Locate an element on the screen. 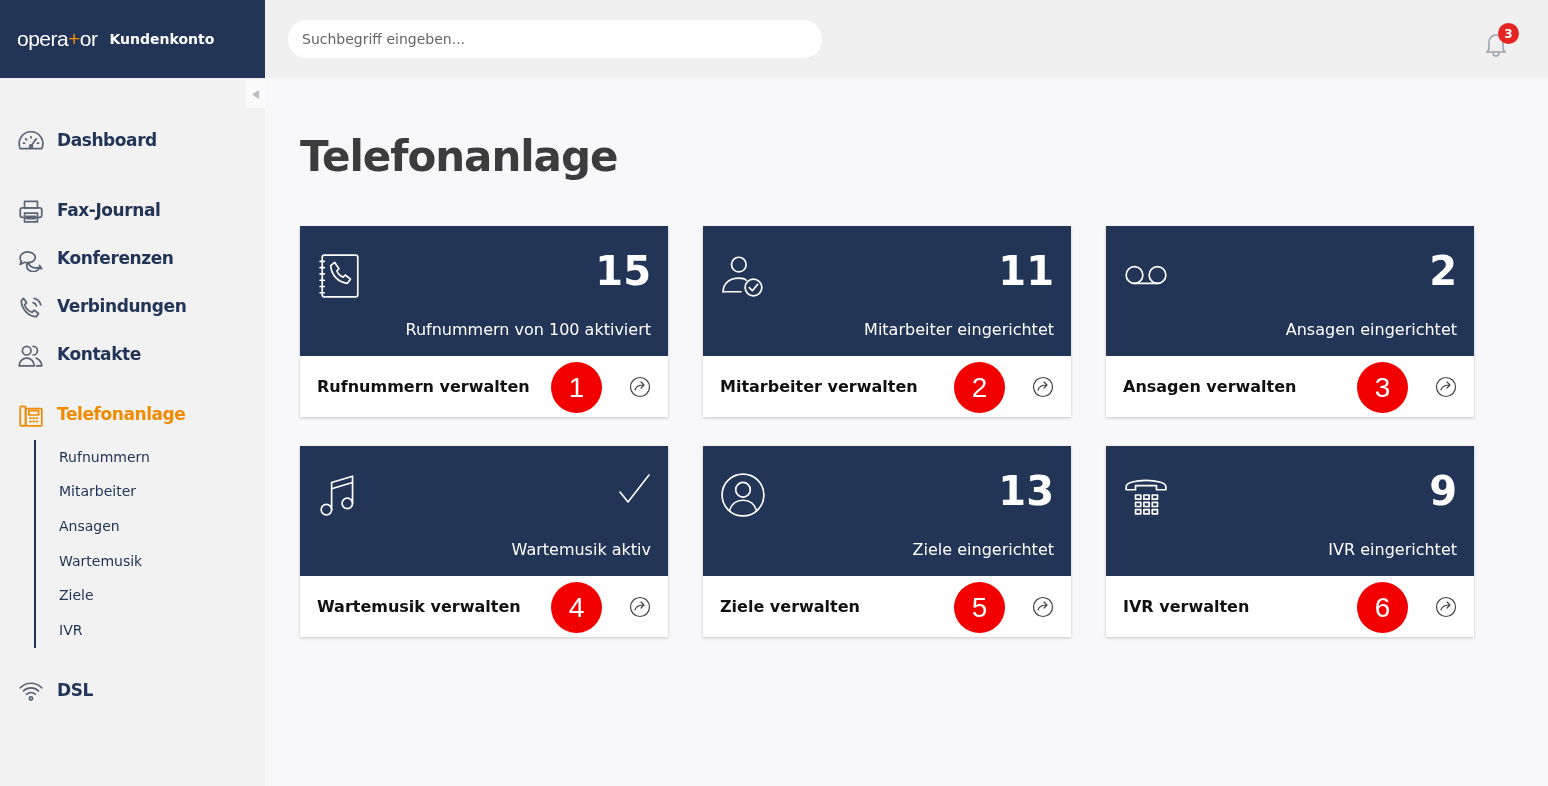  number-marker: 3 is located at coordinates (1382, 387).